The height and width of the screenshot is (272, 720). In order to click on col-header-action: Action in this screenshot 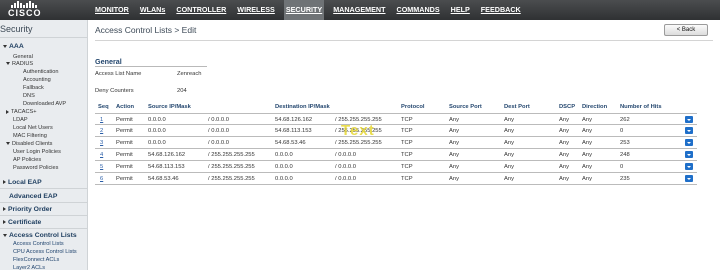, I will do `click(125, 107)`.